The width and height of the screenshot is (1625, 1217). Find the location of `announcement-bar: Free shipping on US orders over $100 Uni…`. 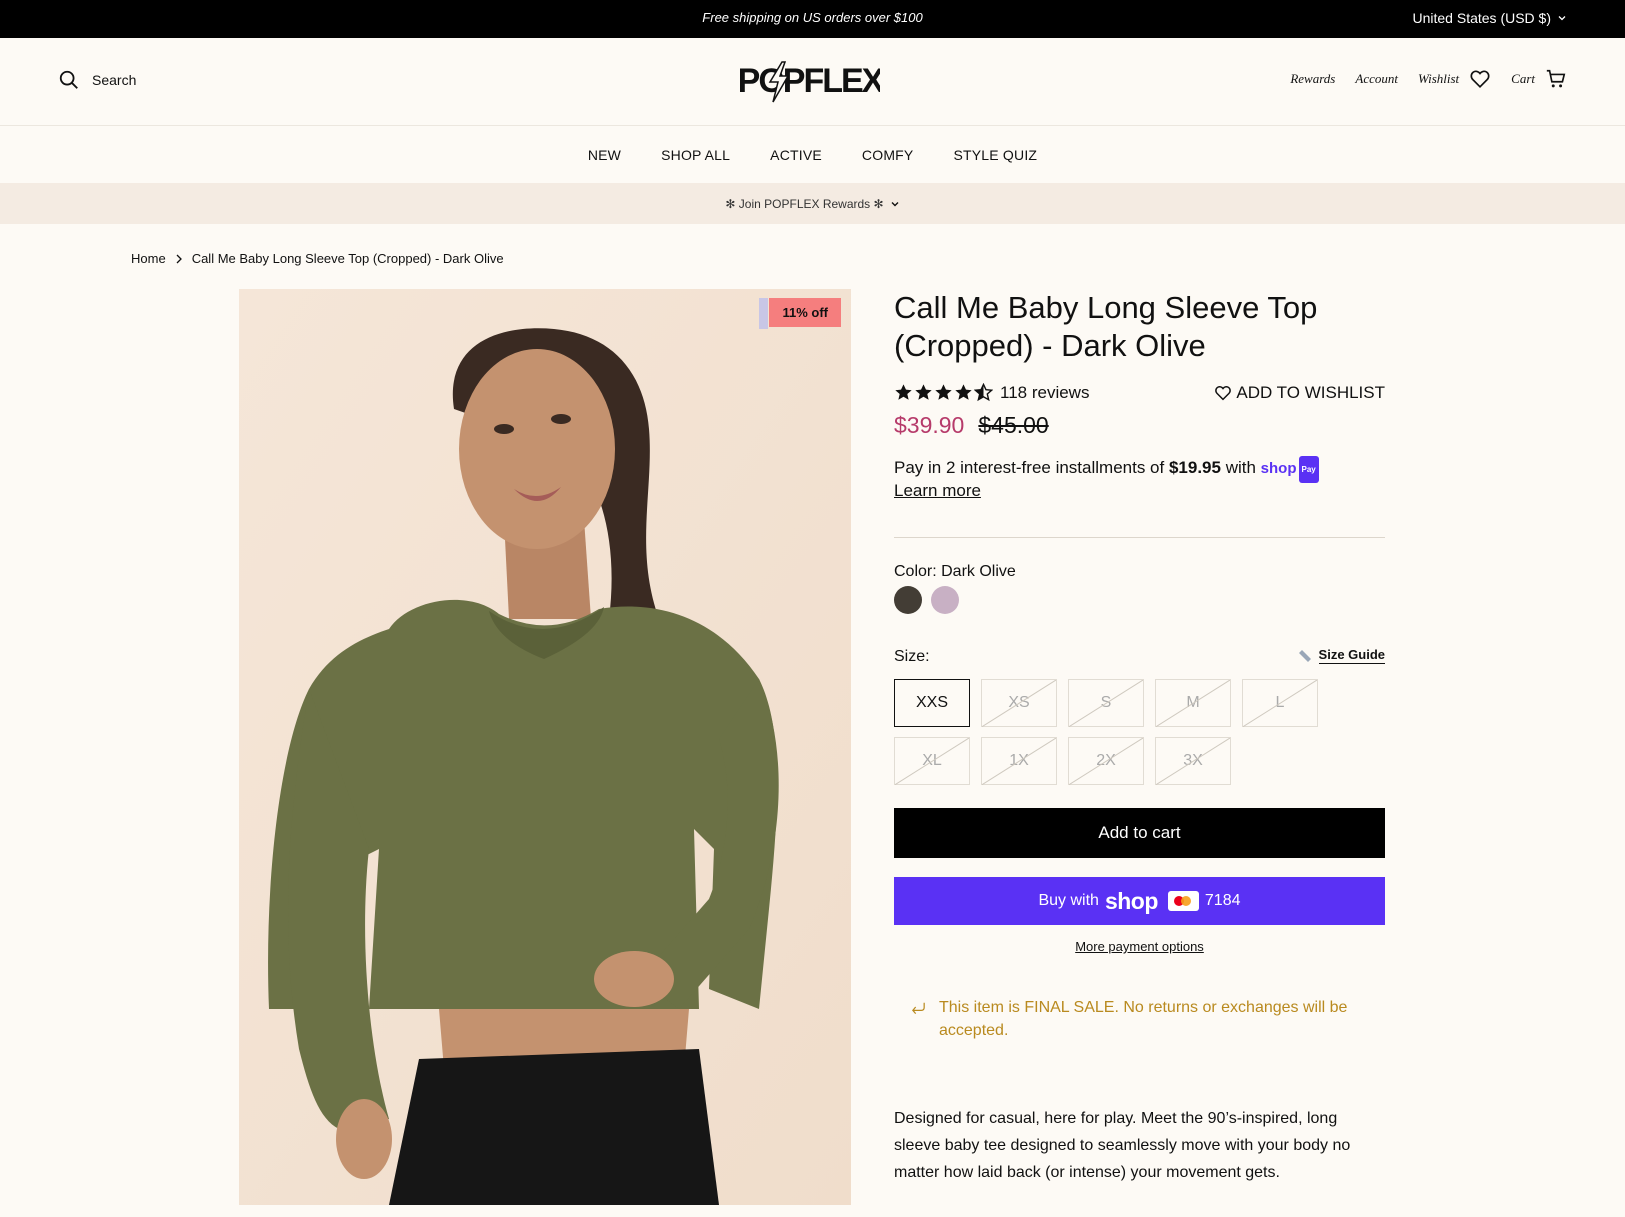

announcement-bar: Free shipping on US orders over $100 Uni… is located at coordinates (812, 19).